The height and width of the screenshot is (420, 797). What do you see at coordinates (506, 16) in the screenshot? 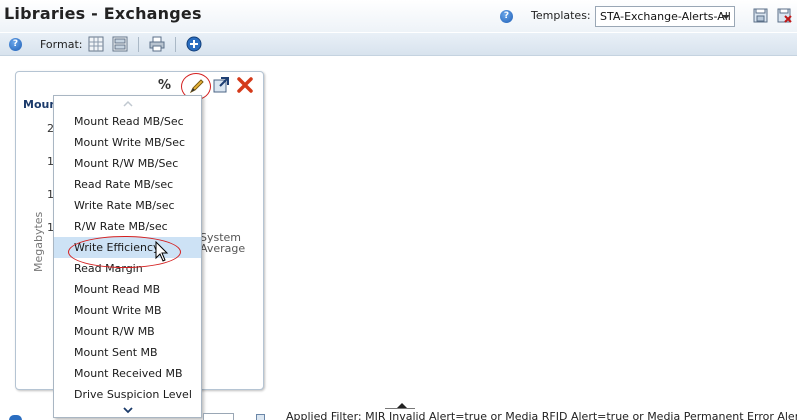
I see `help-icon: ?` at bounding box center [506, 16].